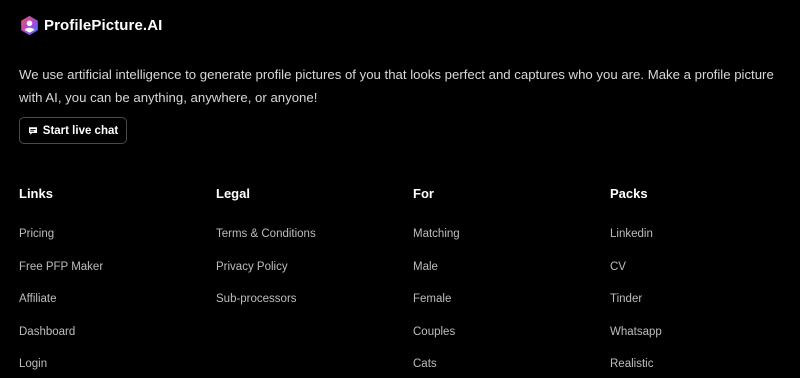  I want to click on footer-link-pricing: Pricing, so click(36, 234).